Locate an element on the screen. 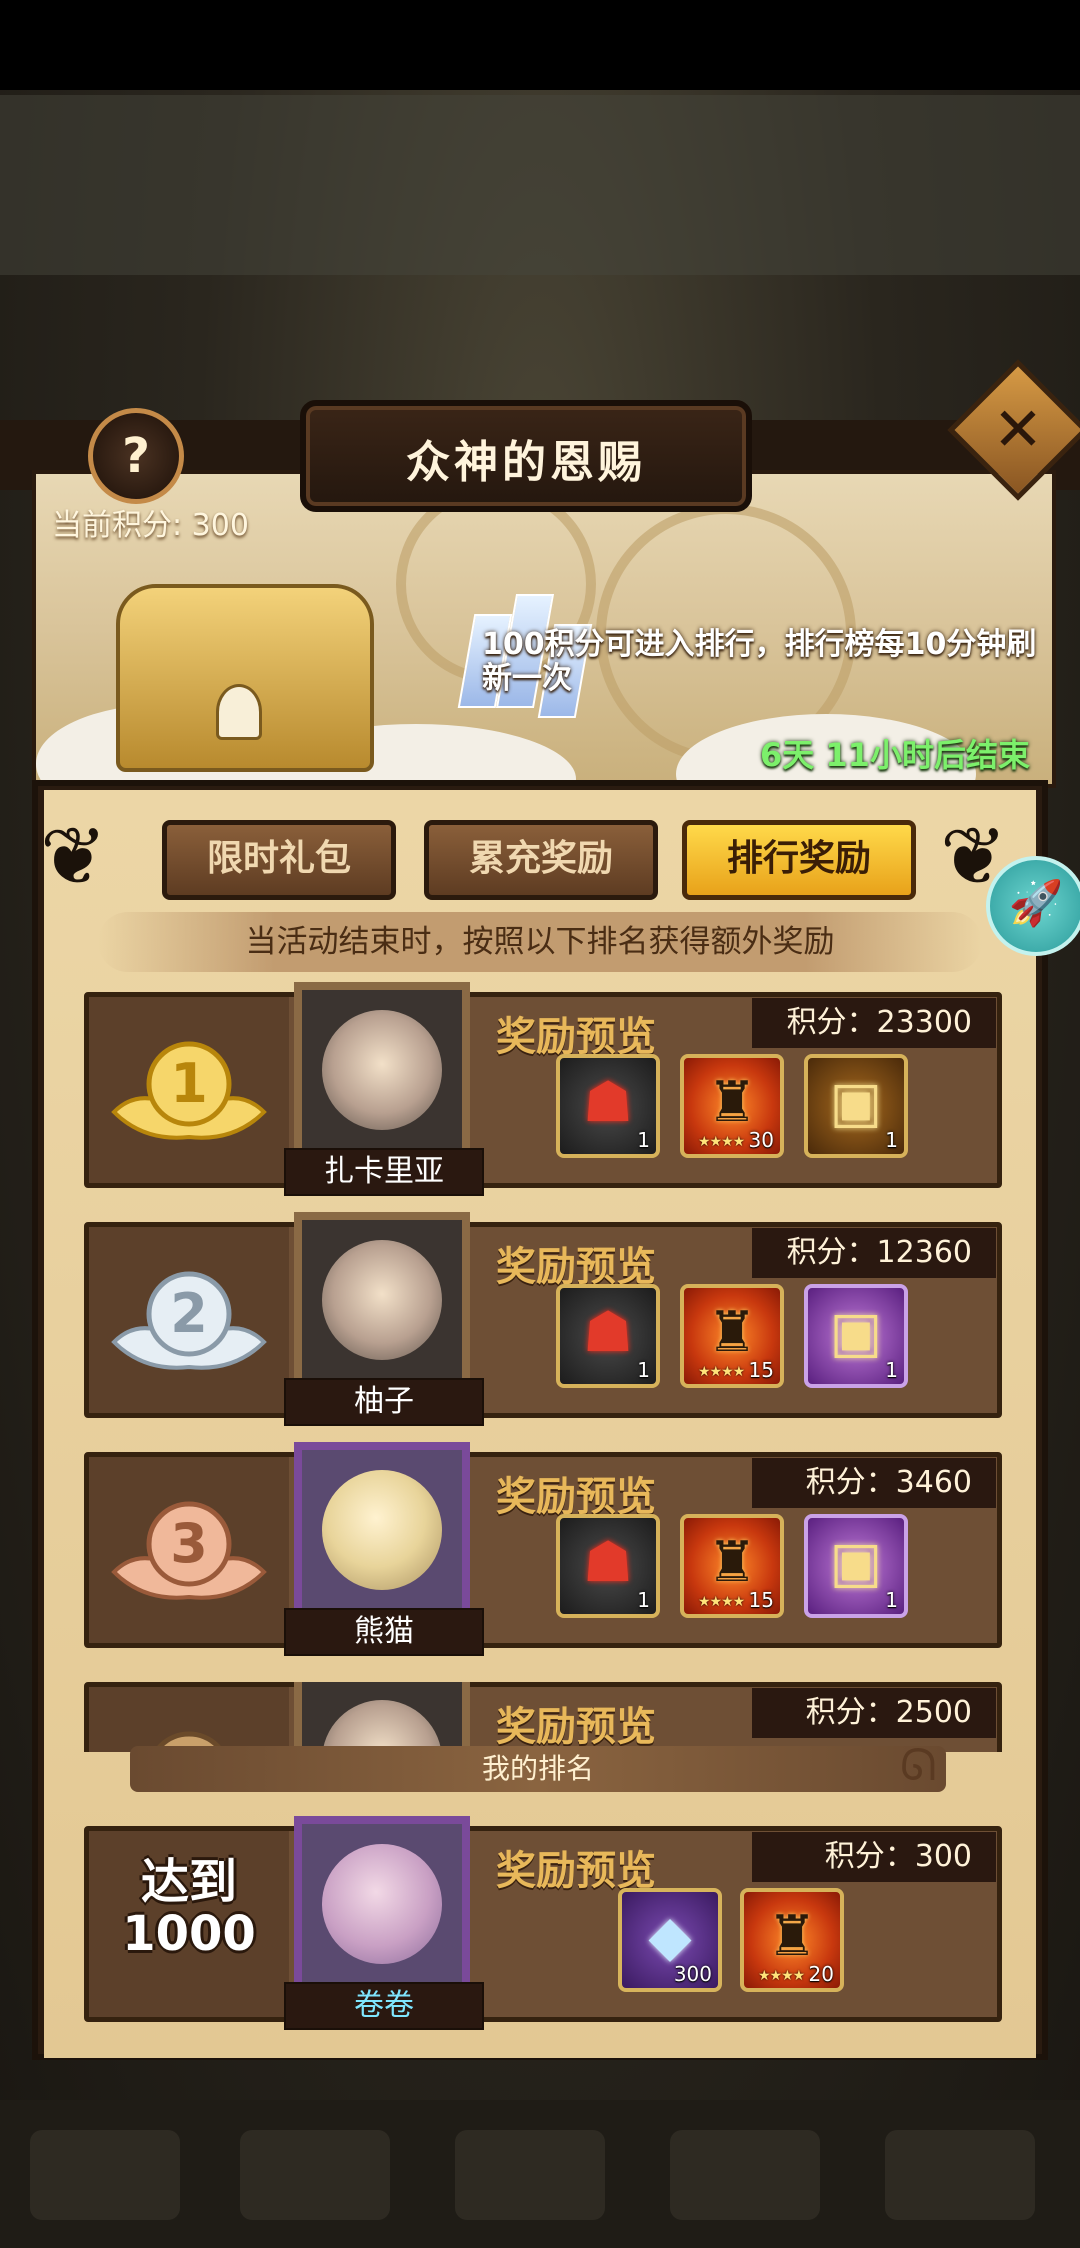 The image size is (1080, 2248). rank-number: 1 is located at coordinates (189, 1083).